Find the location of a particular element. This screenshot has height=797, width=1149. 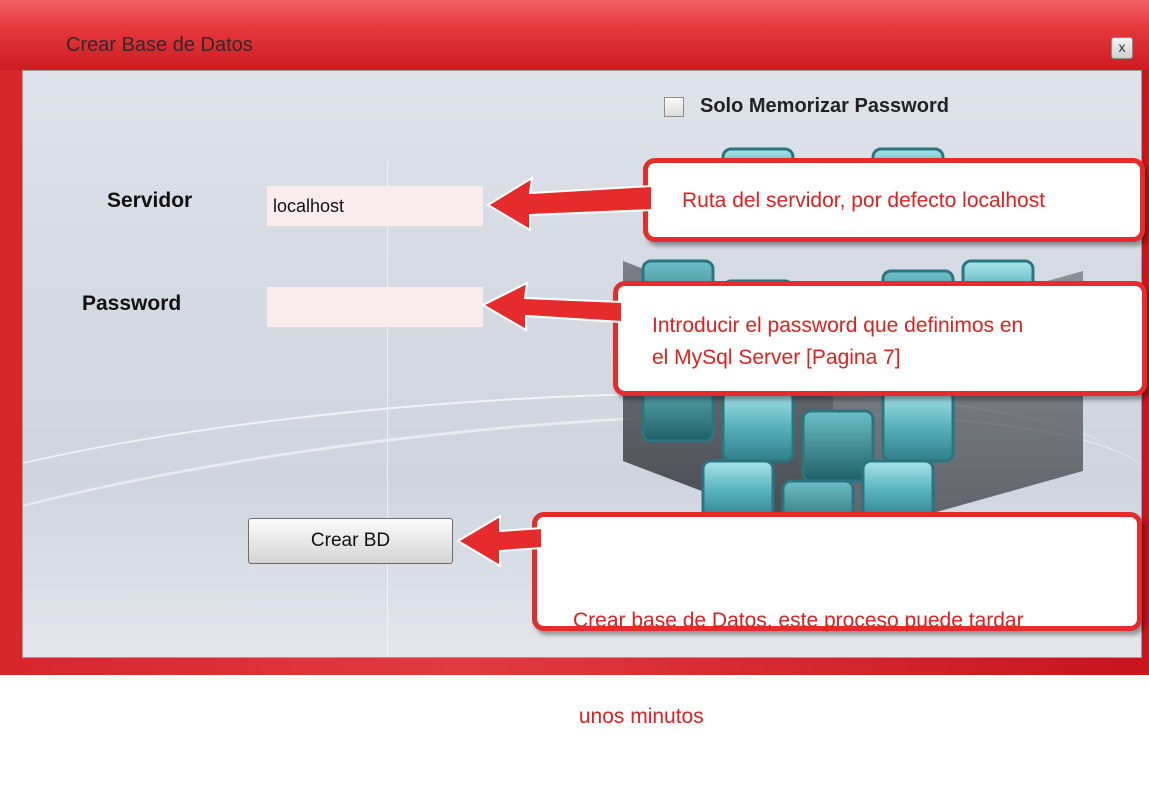

server-callout: Ruta del servidor, por defecto localhost is located at coordinates (894, 200).